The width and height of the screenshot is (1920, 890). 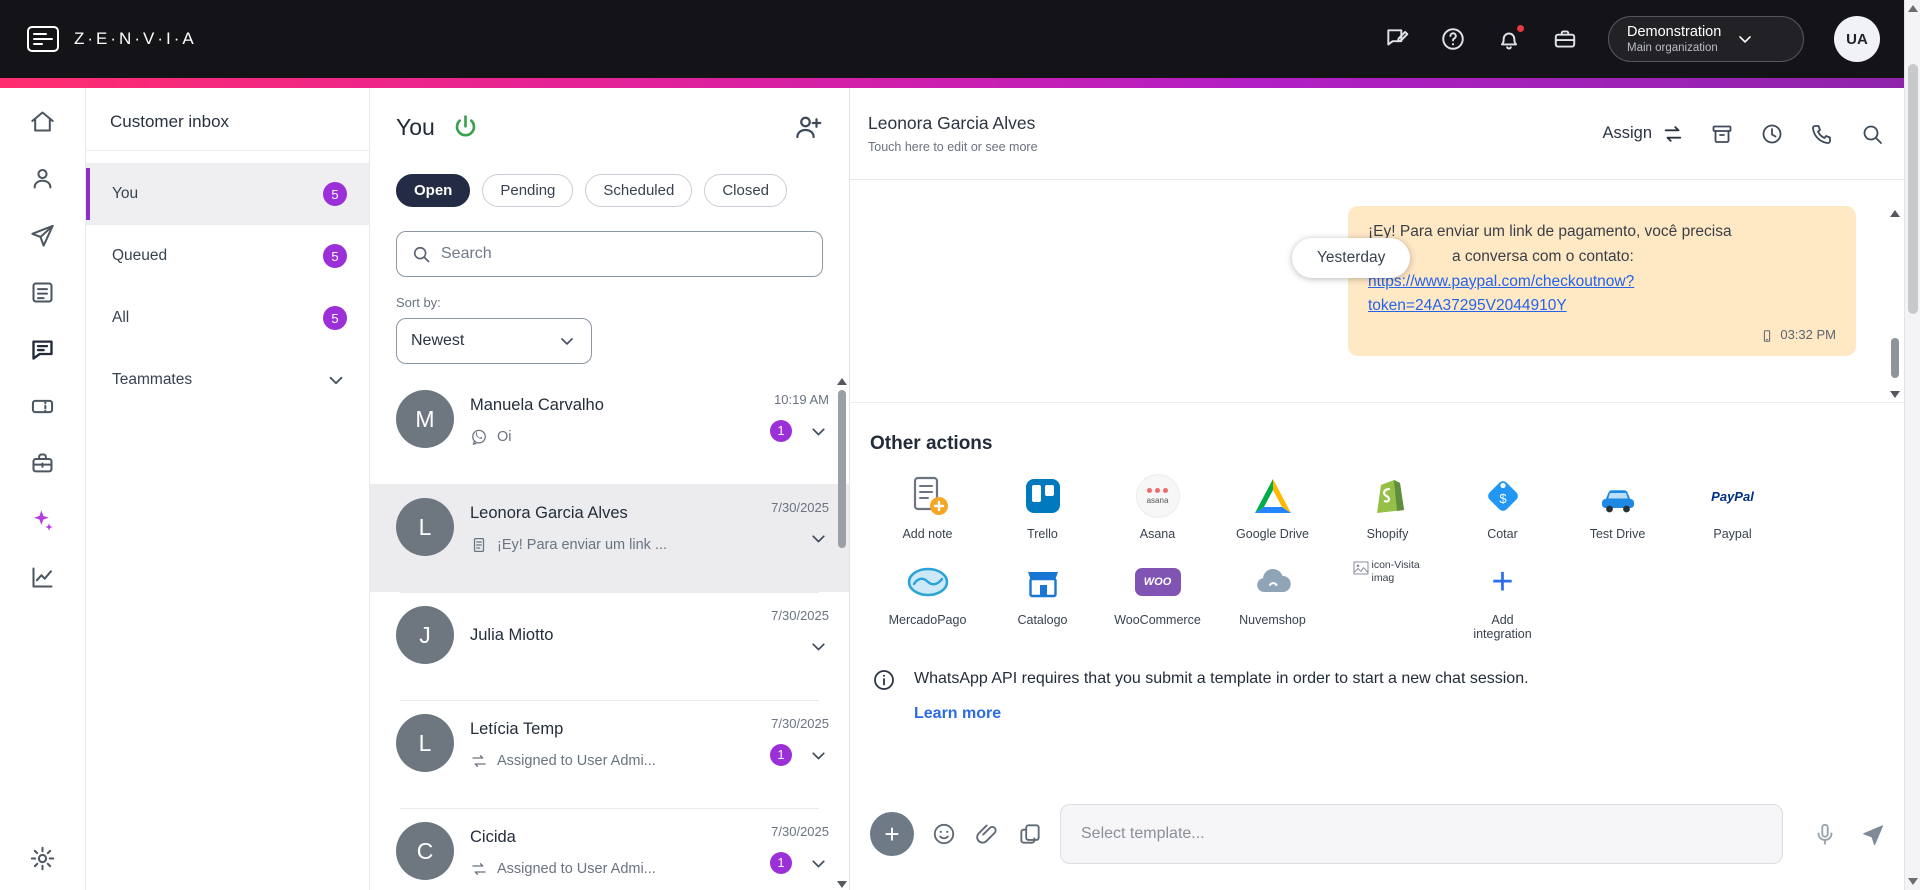 I want to click on template-select-input, so click(x=1421, y=834).